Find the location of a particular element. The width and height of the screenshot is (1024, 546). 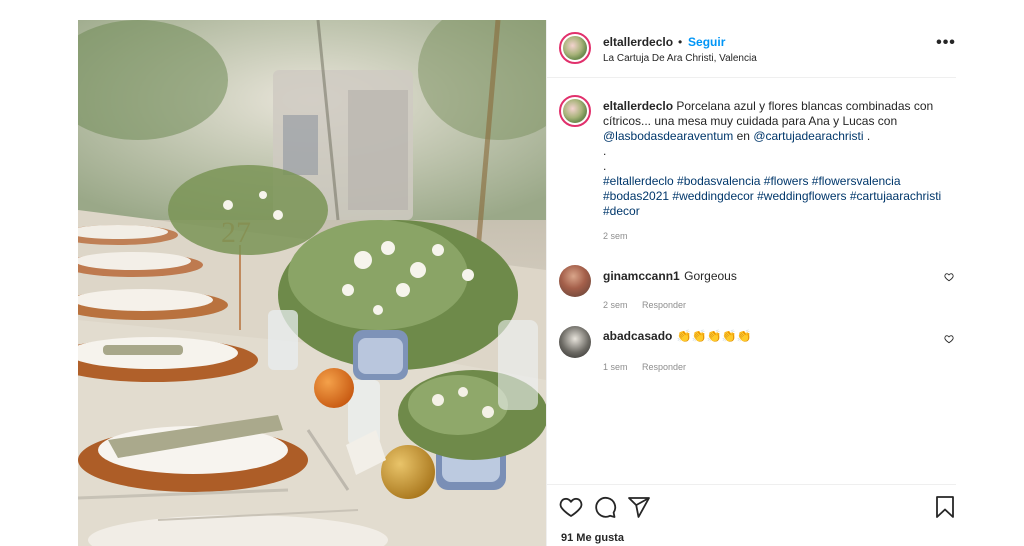

comment-icon is located at coordinates (605, 507).